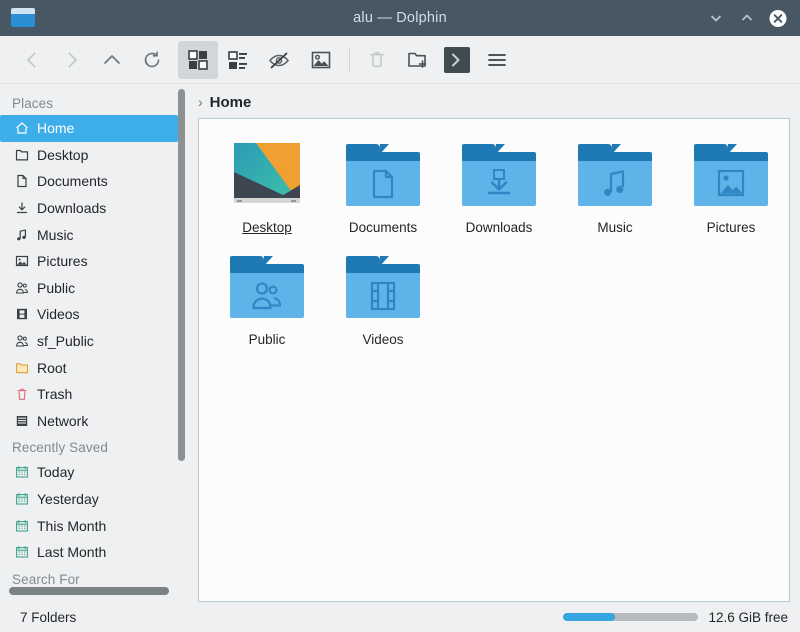 The image size is (800, 632). I want to click on file-item-label: Pictures, so click(731, 227).